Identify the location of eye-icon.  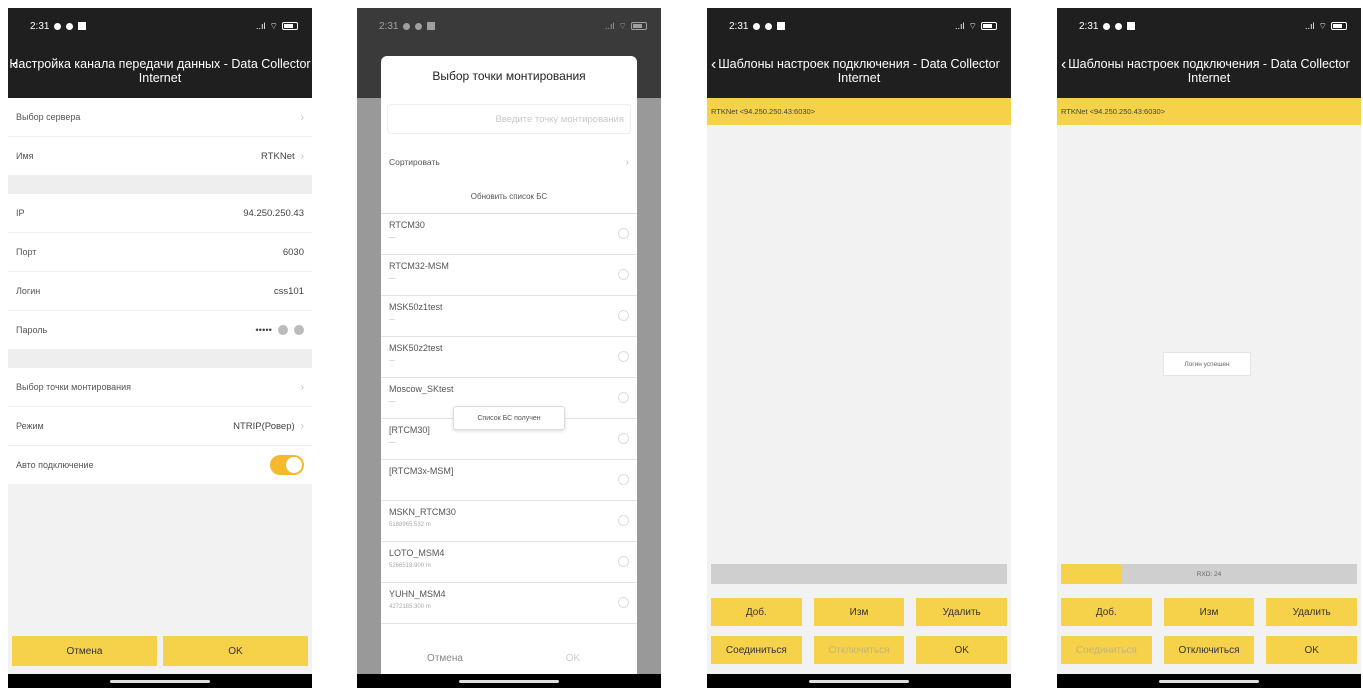
(299, 330).